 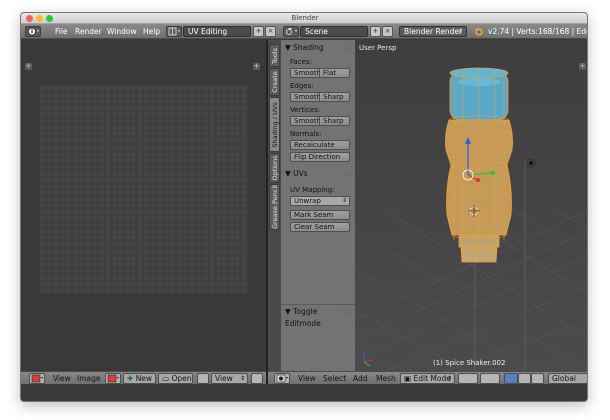 I want to click on menu-window: Window, so click(x=122, y=31).